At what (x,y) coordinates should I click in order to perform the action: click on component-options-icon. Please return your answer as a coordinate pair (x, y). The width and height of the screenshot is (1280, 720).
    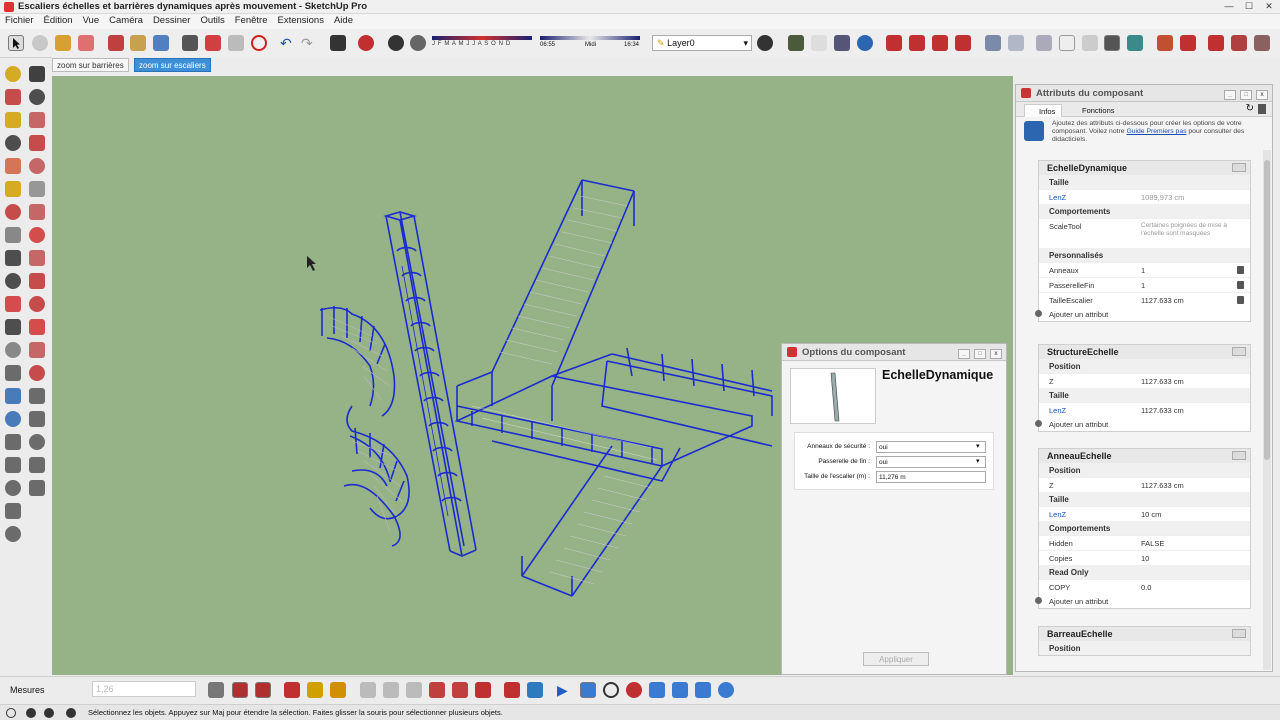
    Looking at the image, I should click on (240, 690).